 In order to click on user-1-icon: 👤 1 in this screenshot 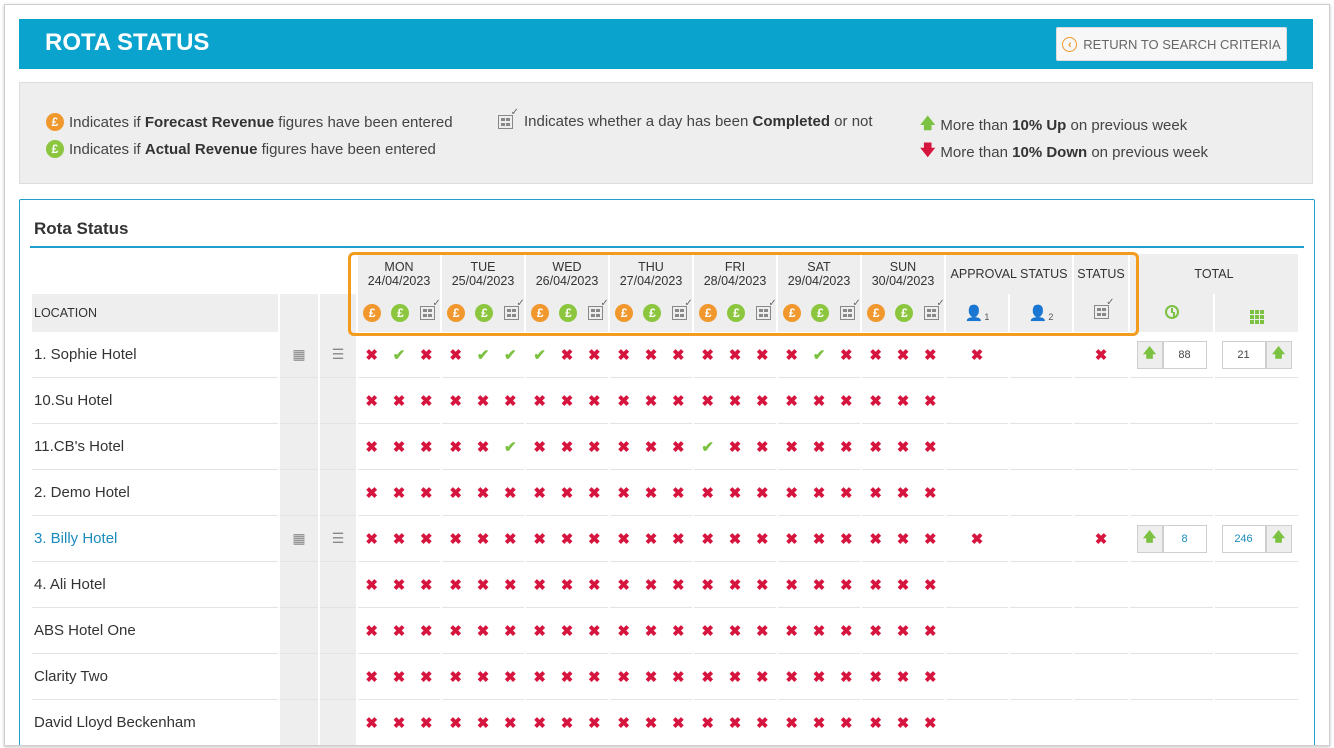, I will do `click(977, 313)`.